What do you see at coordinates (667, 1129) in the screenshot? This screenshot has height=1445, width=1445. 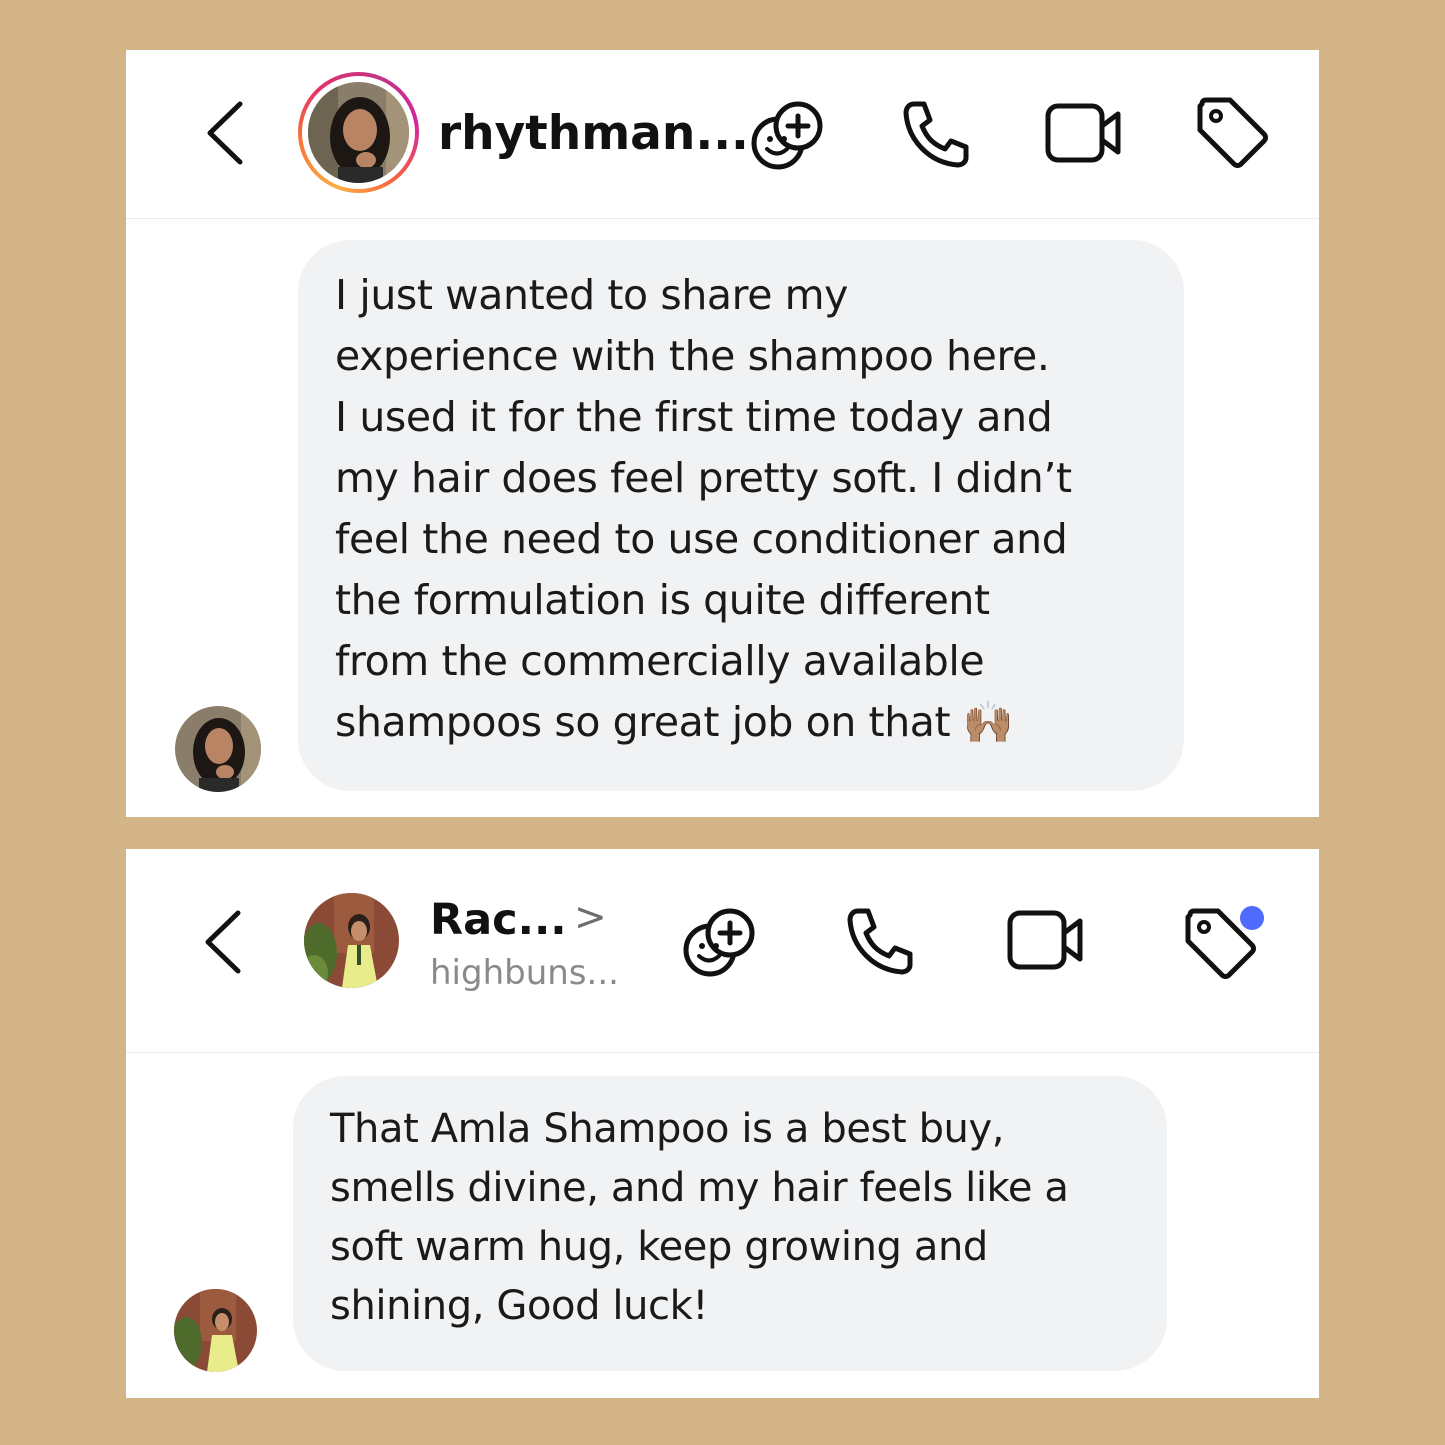 I see `message-line: That Amla Shampoo is a best buy,` at bounding box center [667, 1129].